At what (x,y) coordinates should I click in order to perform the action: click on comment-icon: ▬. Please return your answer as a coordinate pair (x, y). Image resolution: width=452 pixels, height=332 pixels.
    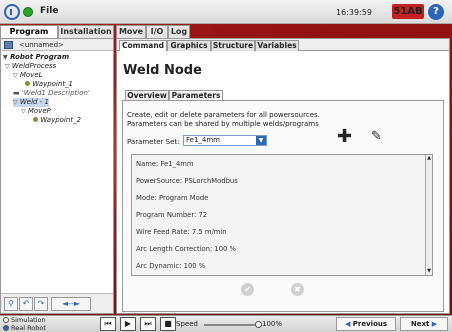
    Looking at the image, I should click on (16, 93).